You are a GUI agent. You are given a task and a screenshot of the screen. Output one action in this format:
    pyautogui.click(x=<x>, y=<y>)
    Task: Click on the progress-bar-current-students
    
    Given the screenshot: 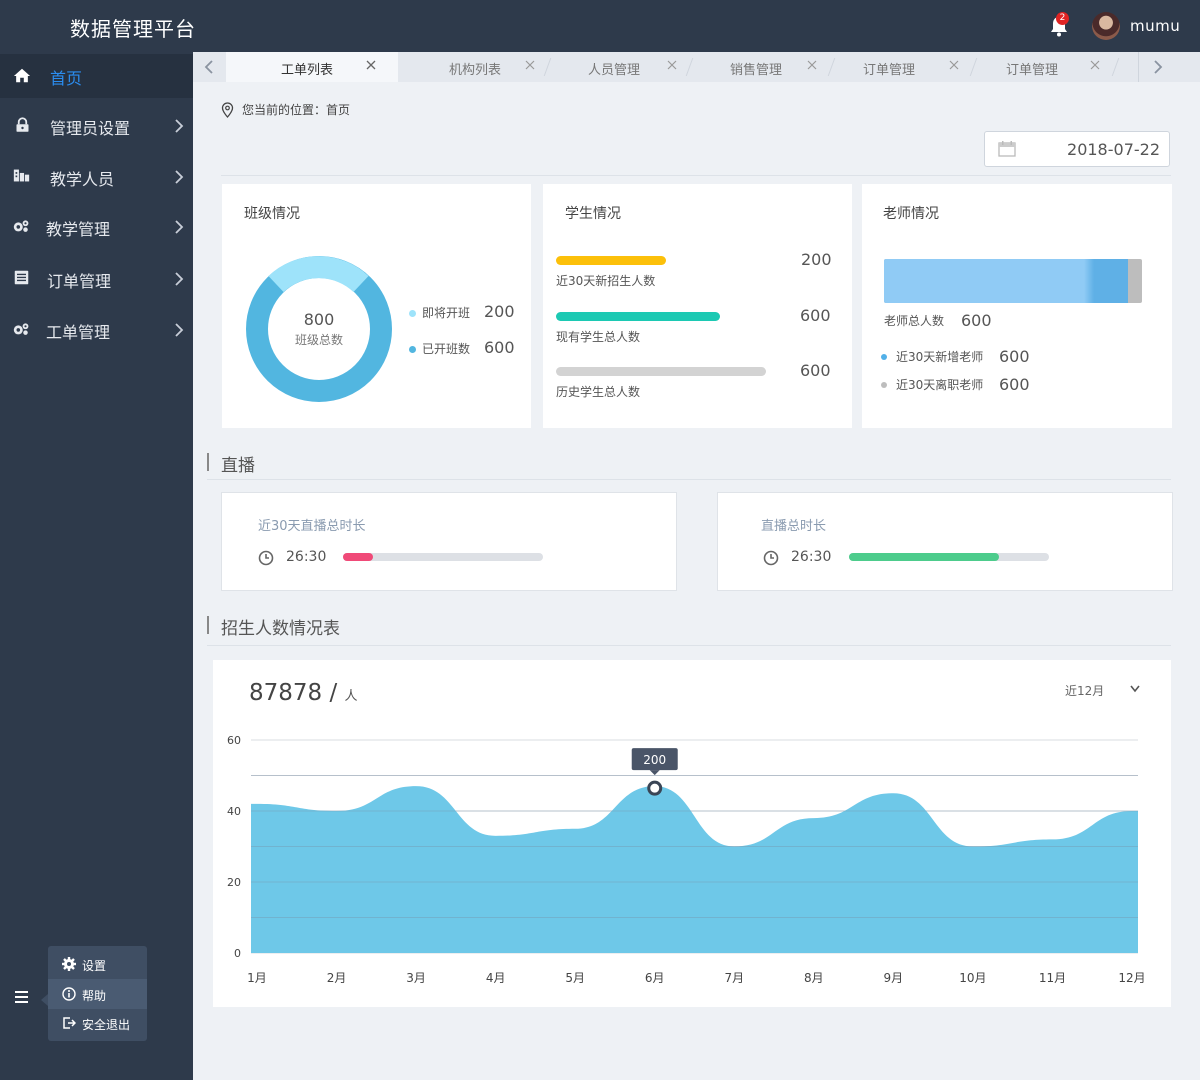 What is the action you would take?
    pyautogui.click(x=661, y=316)
    